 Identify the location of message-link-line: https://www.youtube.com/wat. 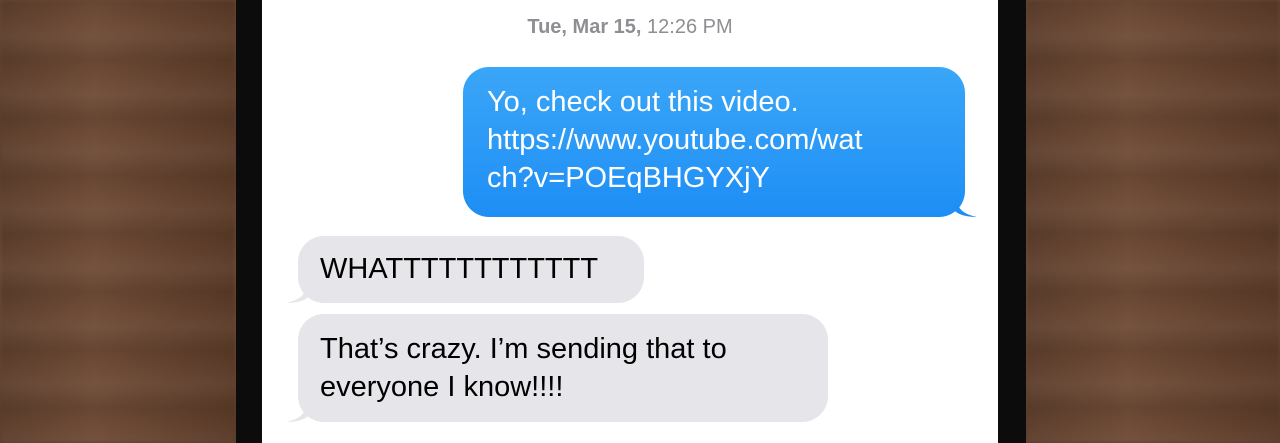
(714, 140).